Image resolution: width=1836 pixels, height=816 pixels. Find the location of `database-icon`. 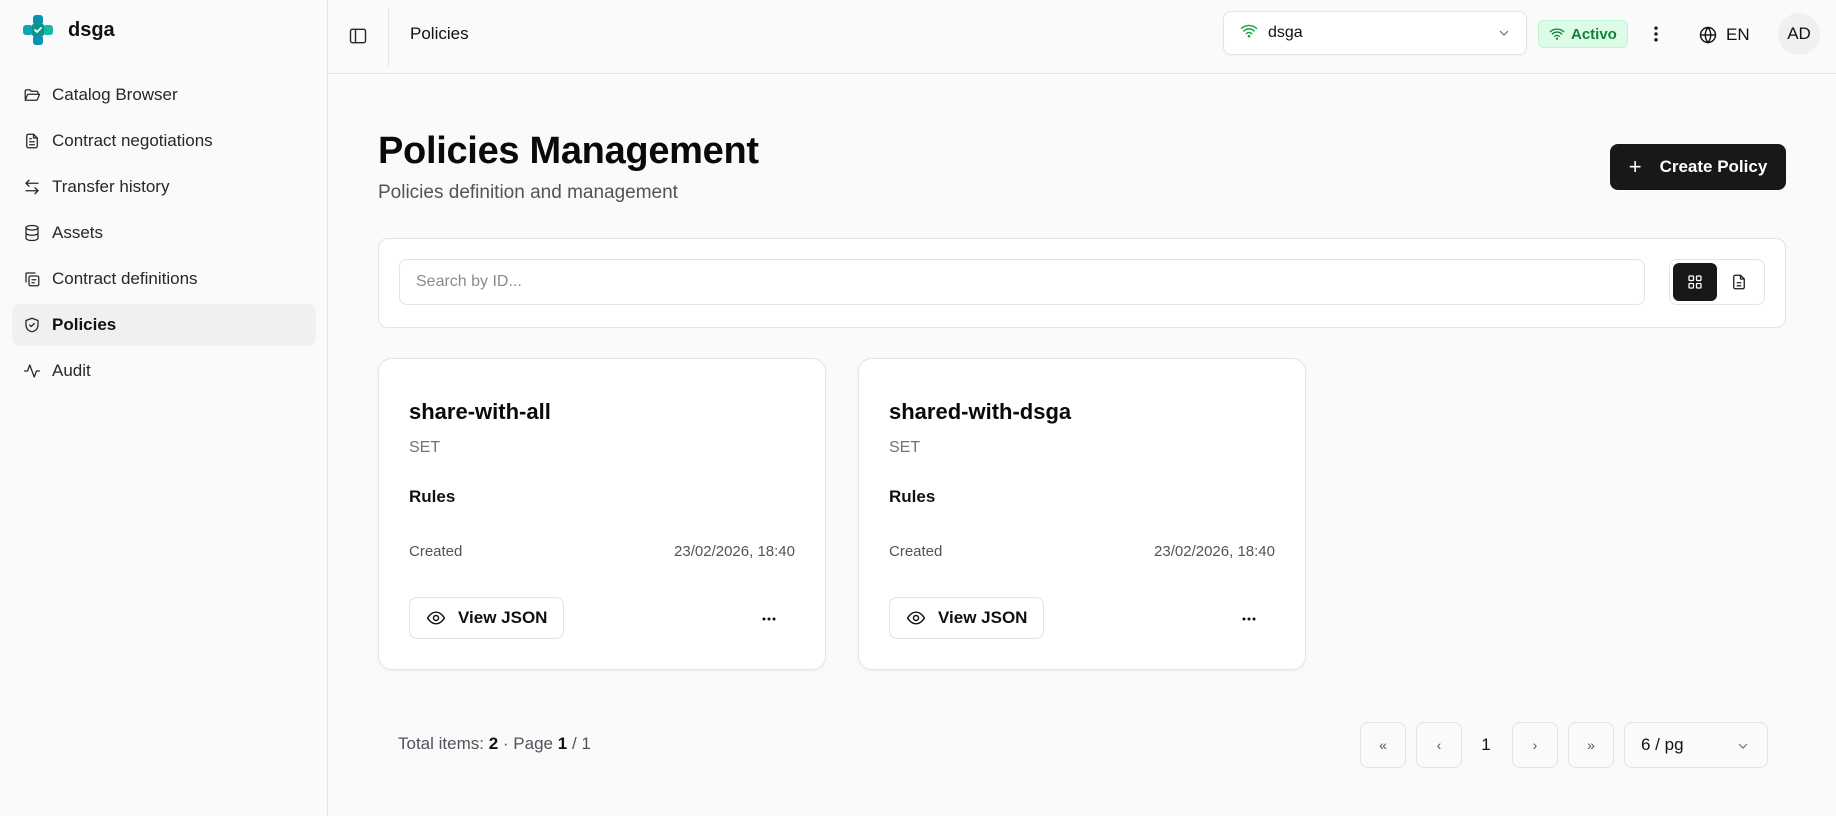

database-icon is located at coordinates (32, 233).